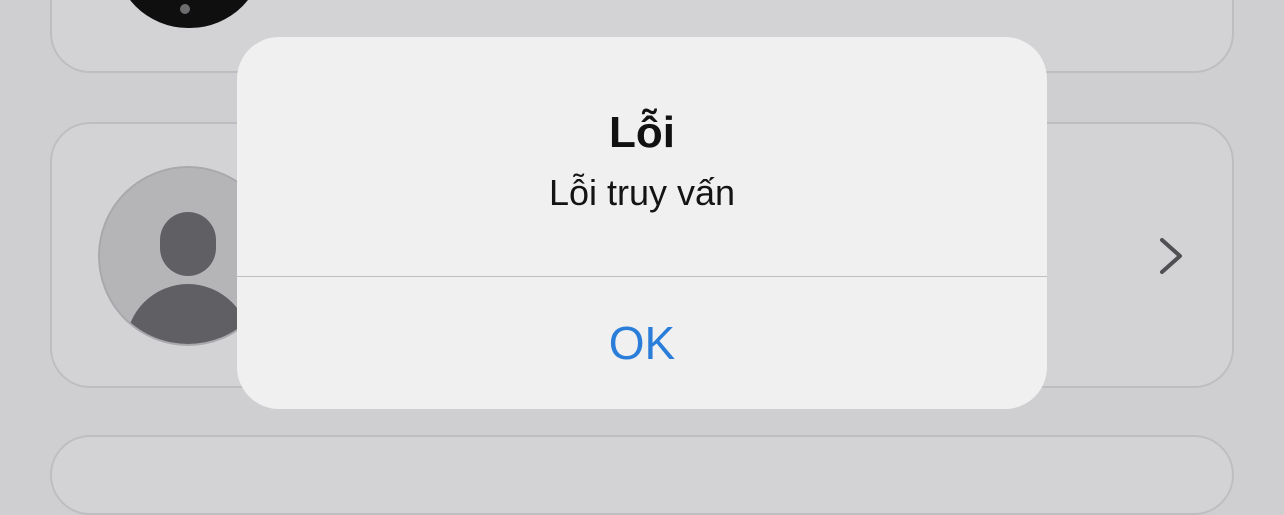 The height and width of the screenshot is (515, 1284). I want to click on chevron-right-icon, so click(1171, 256).